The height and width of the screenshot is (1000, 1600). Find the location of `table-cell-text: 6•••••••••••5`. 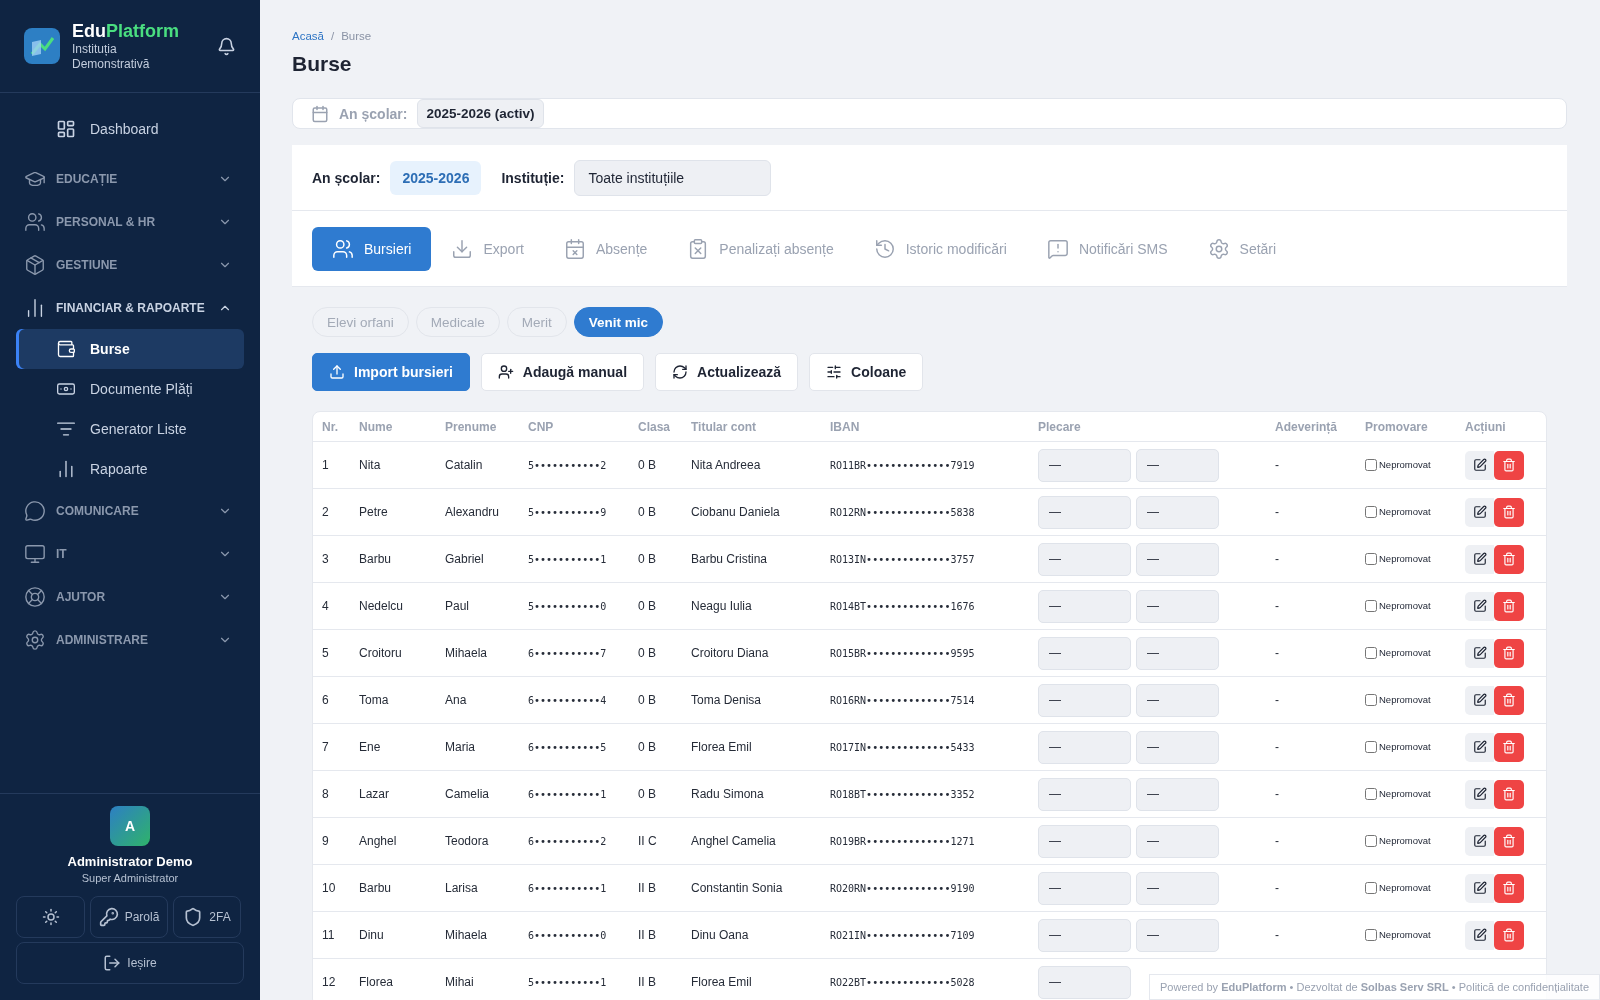

table-cell-text: 6•••••••••••5 is located at coordinates (568, 747).